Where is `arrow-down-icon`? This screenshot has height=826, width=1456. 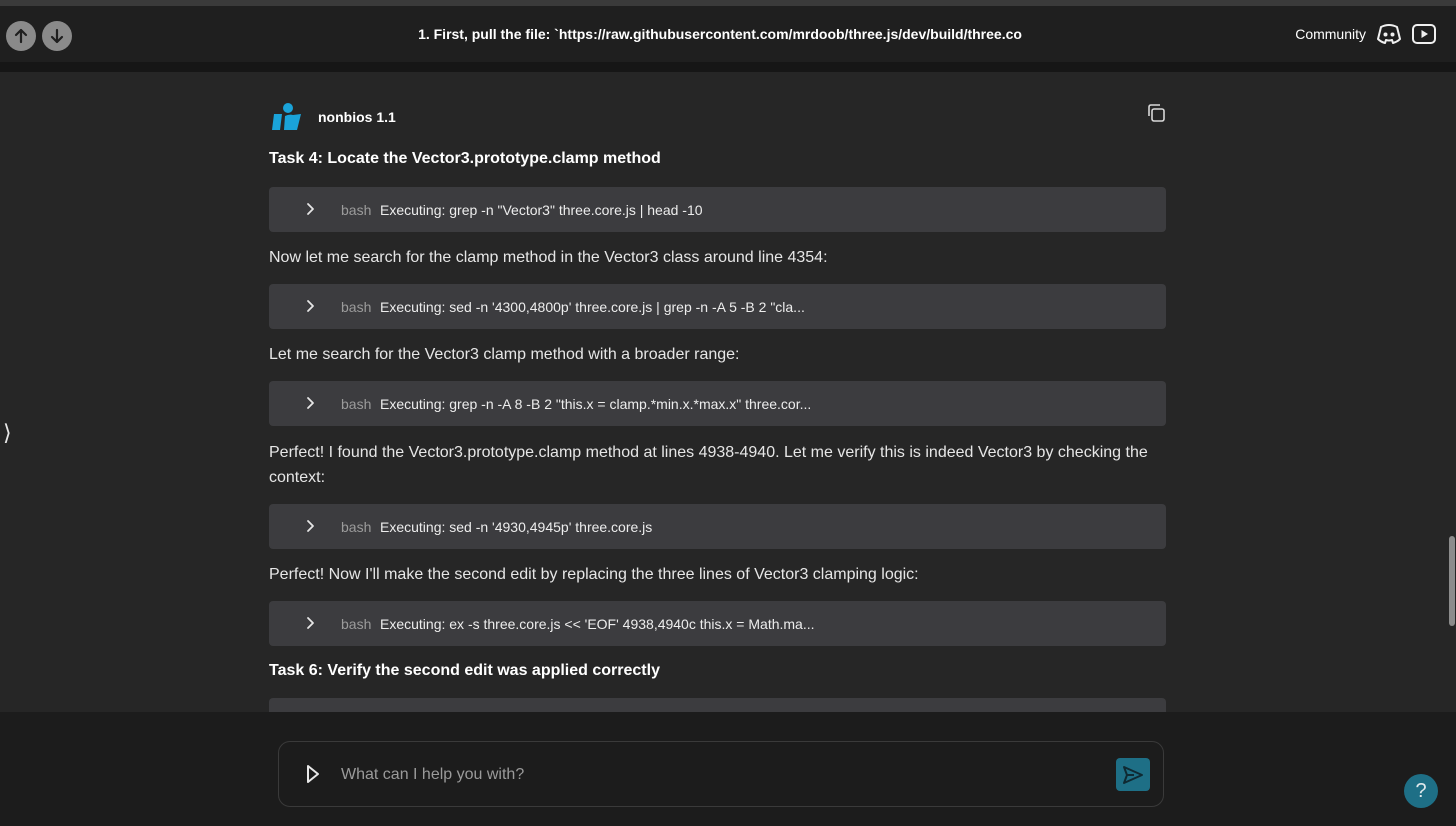
arrow-down-icon is located at coordinates (57, 36).